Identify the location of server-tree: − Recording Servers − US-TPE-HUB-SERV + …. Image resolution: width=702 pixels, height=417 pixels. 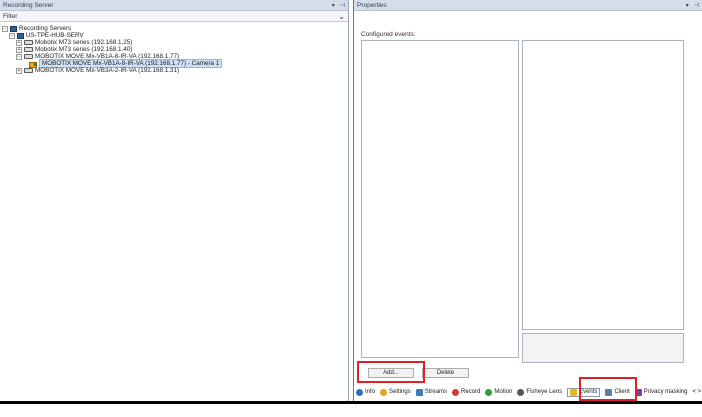
(174, 49).